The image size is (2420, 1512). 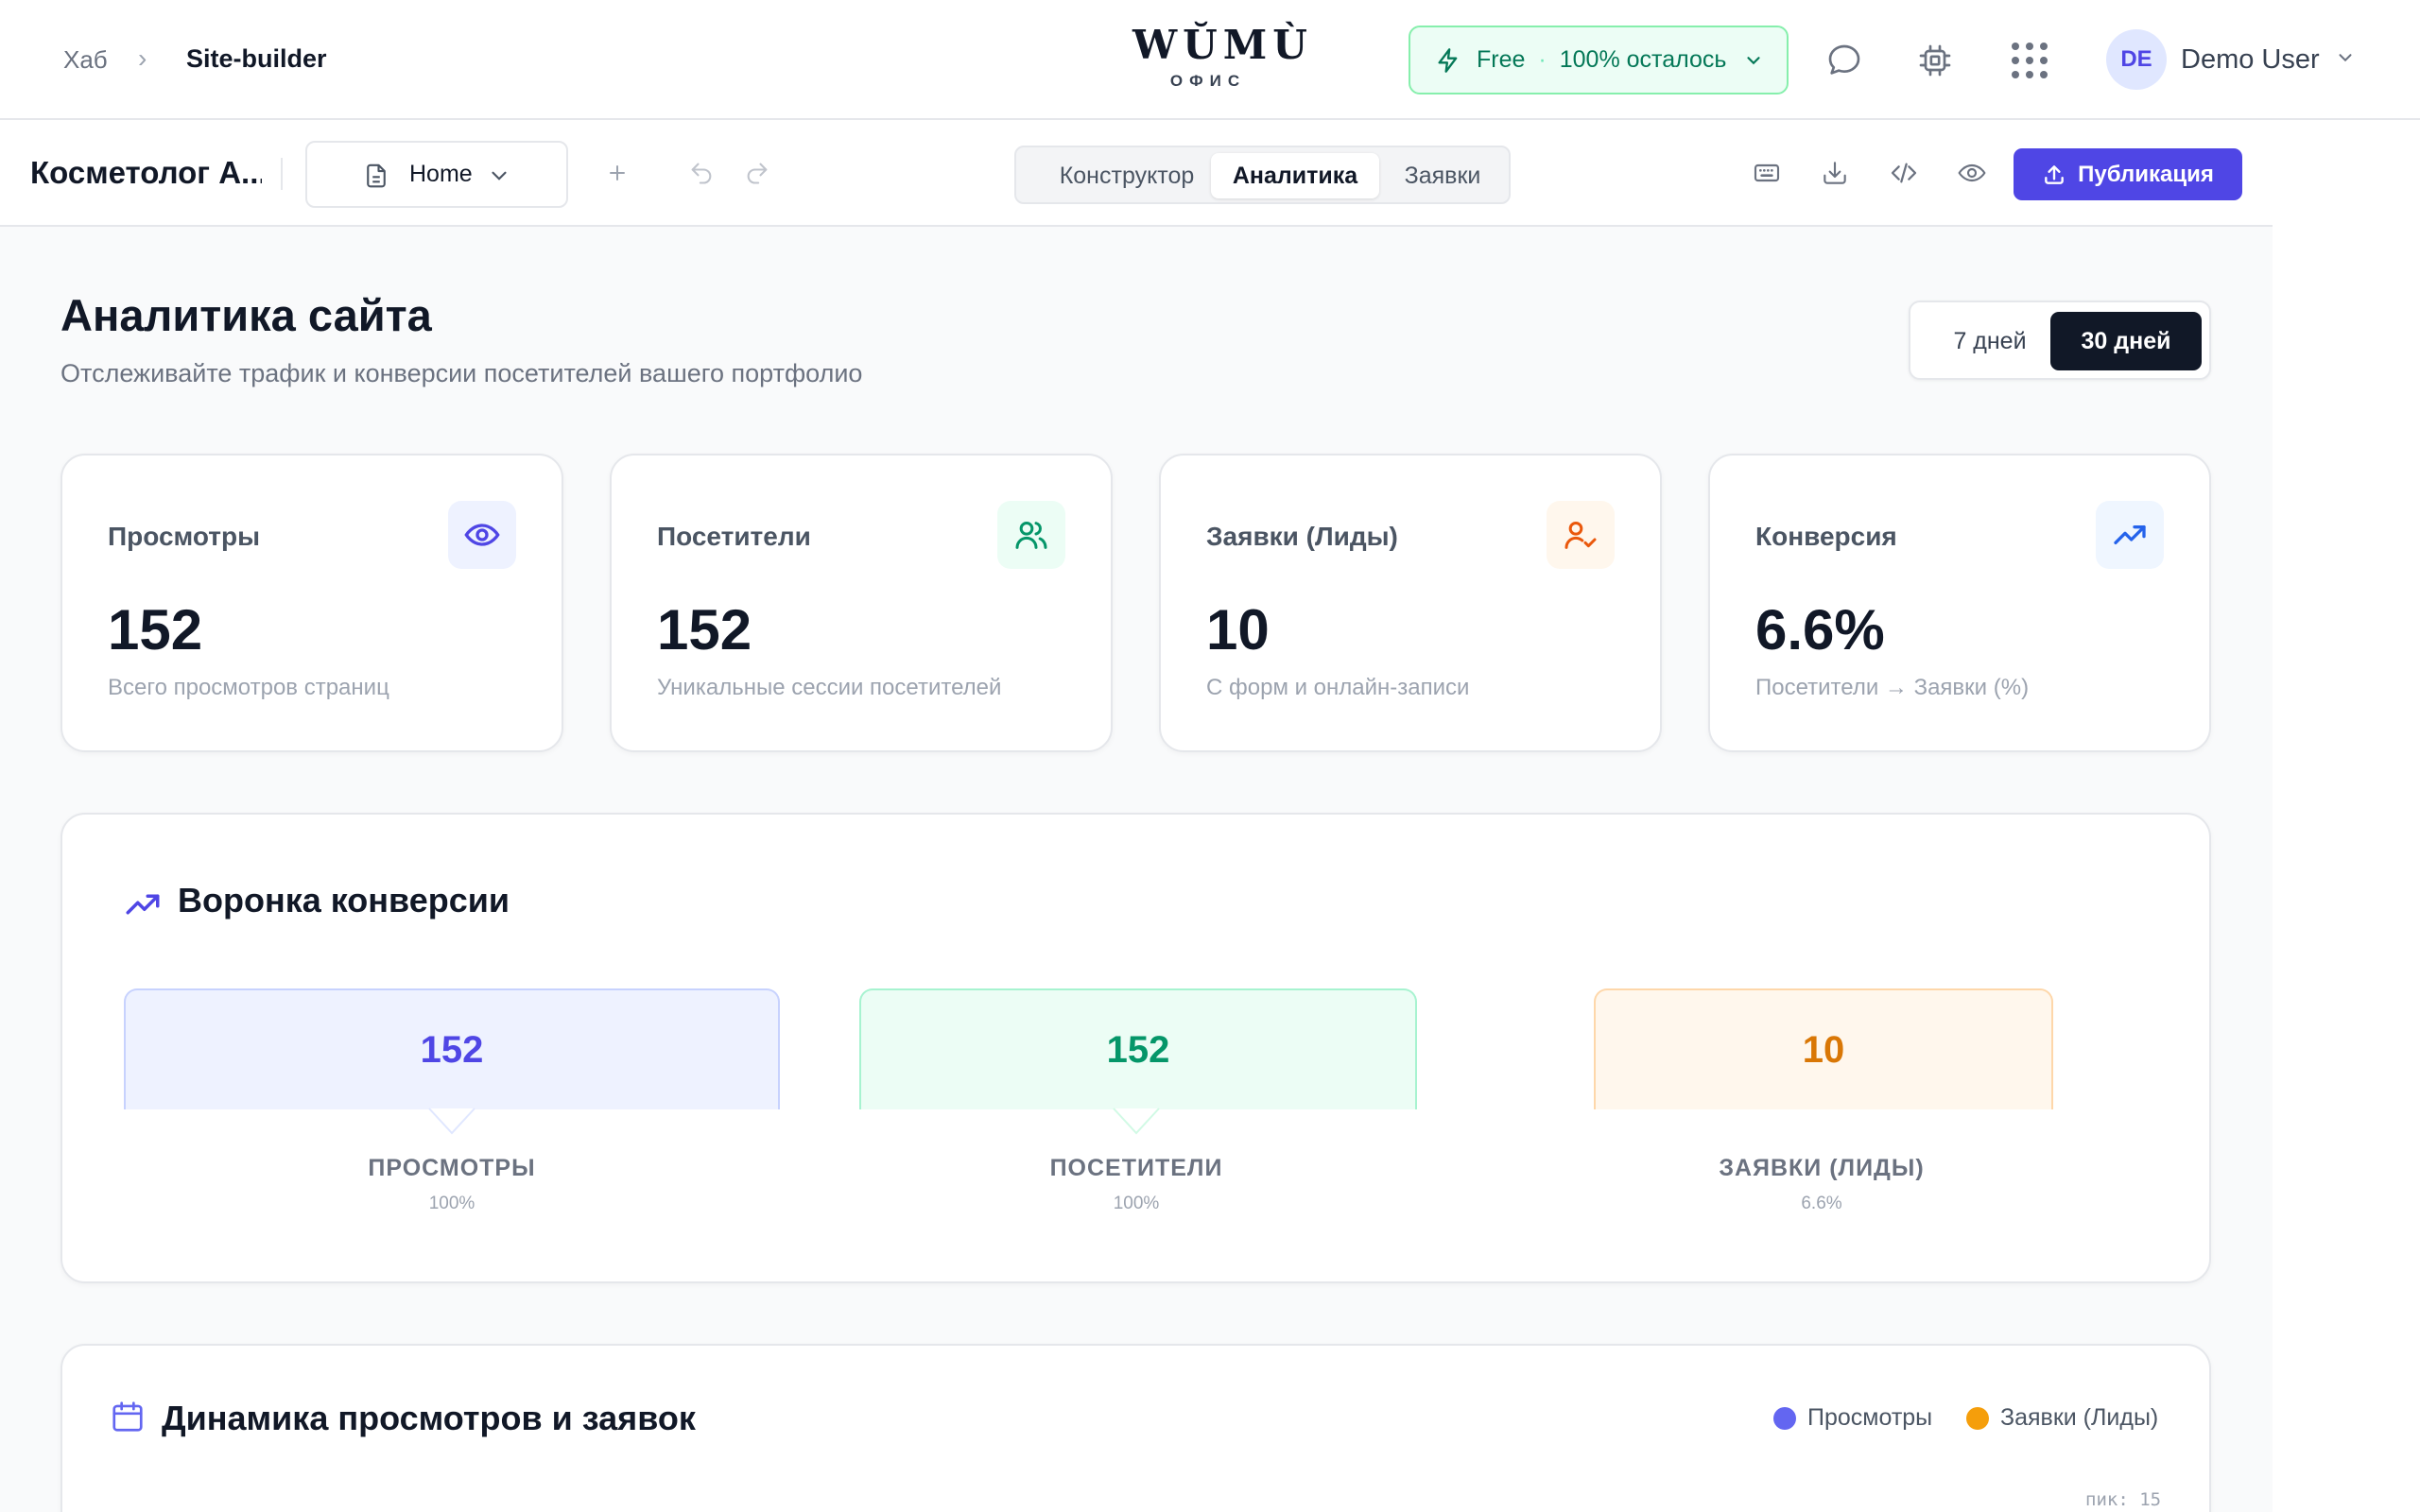 What do you see at coordinates (1127, 175) in the screenshot?
I see `tab-constructor: Конструктор` at bounding box center [1127, 175].